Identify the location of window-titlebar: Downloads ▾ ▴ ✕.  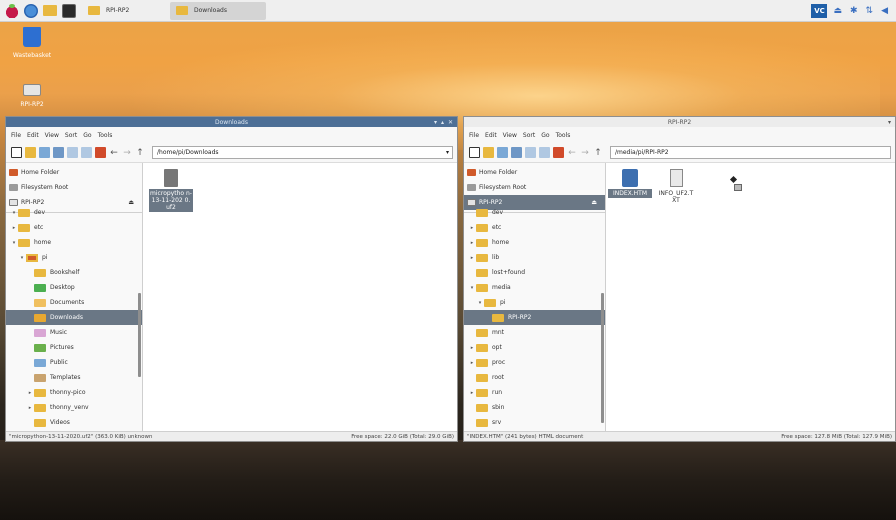
(231, 122).